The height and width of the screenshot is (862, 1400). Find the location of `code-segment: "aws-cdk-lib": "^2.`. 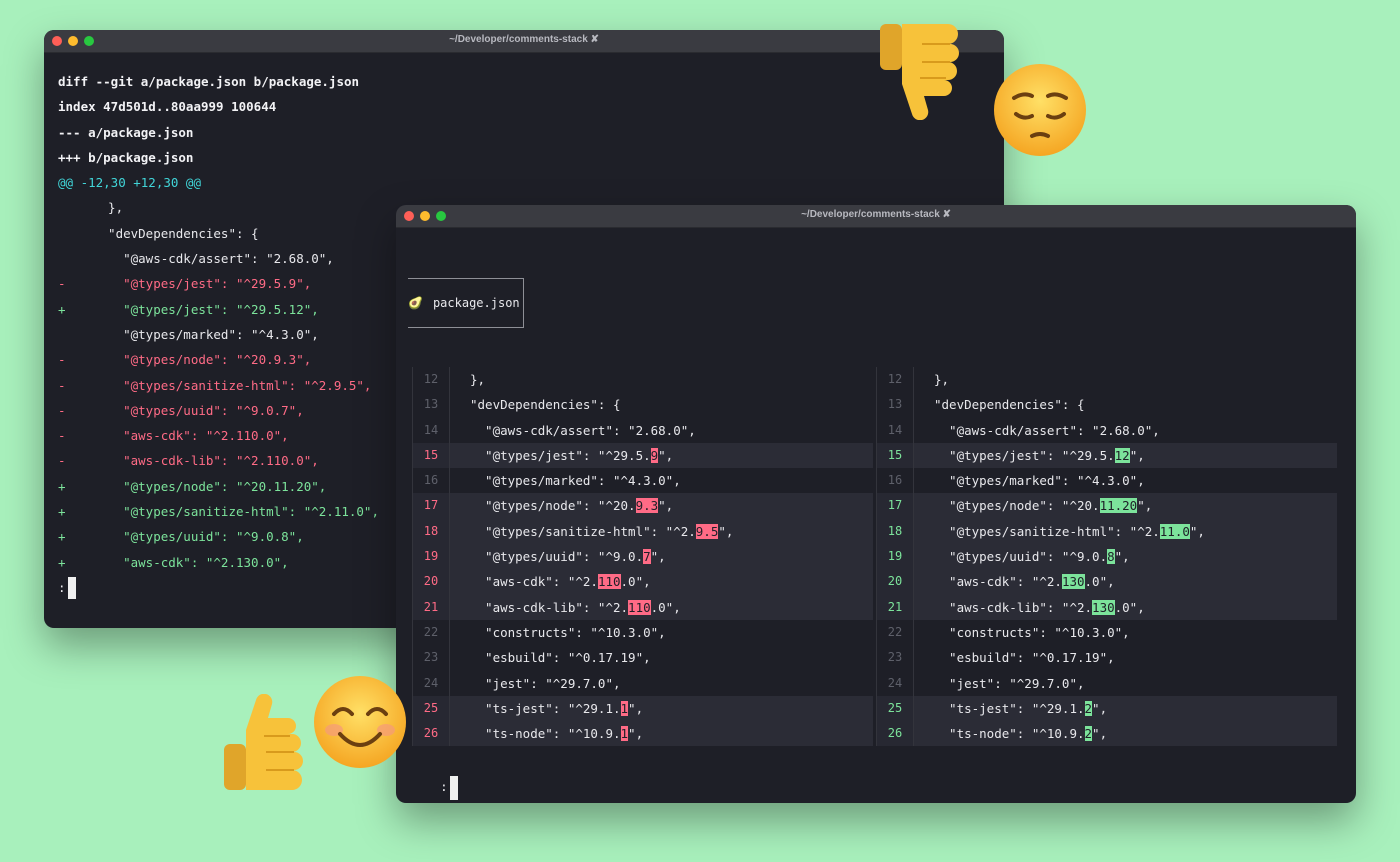

code-segment: "aws-cdk-lib": "^2. is located at coordinates (1013, 607).